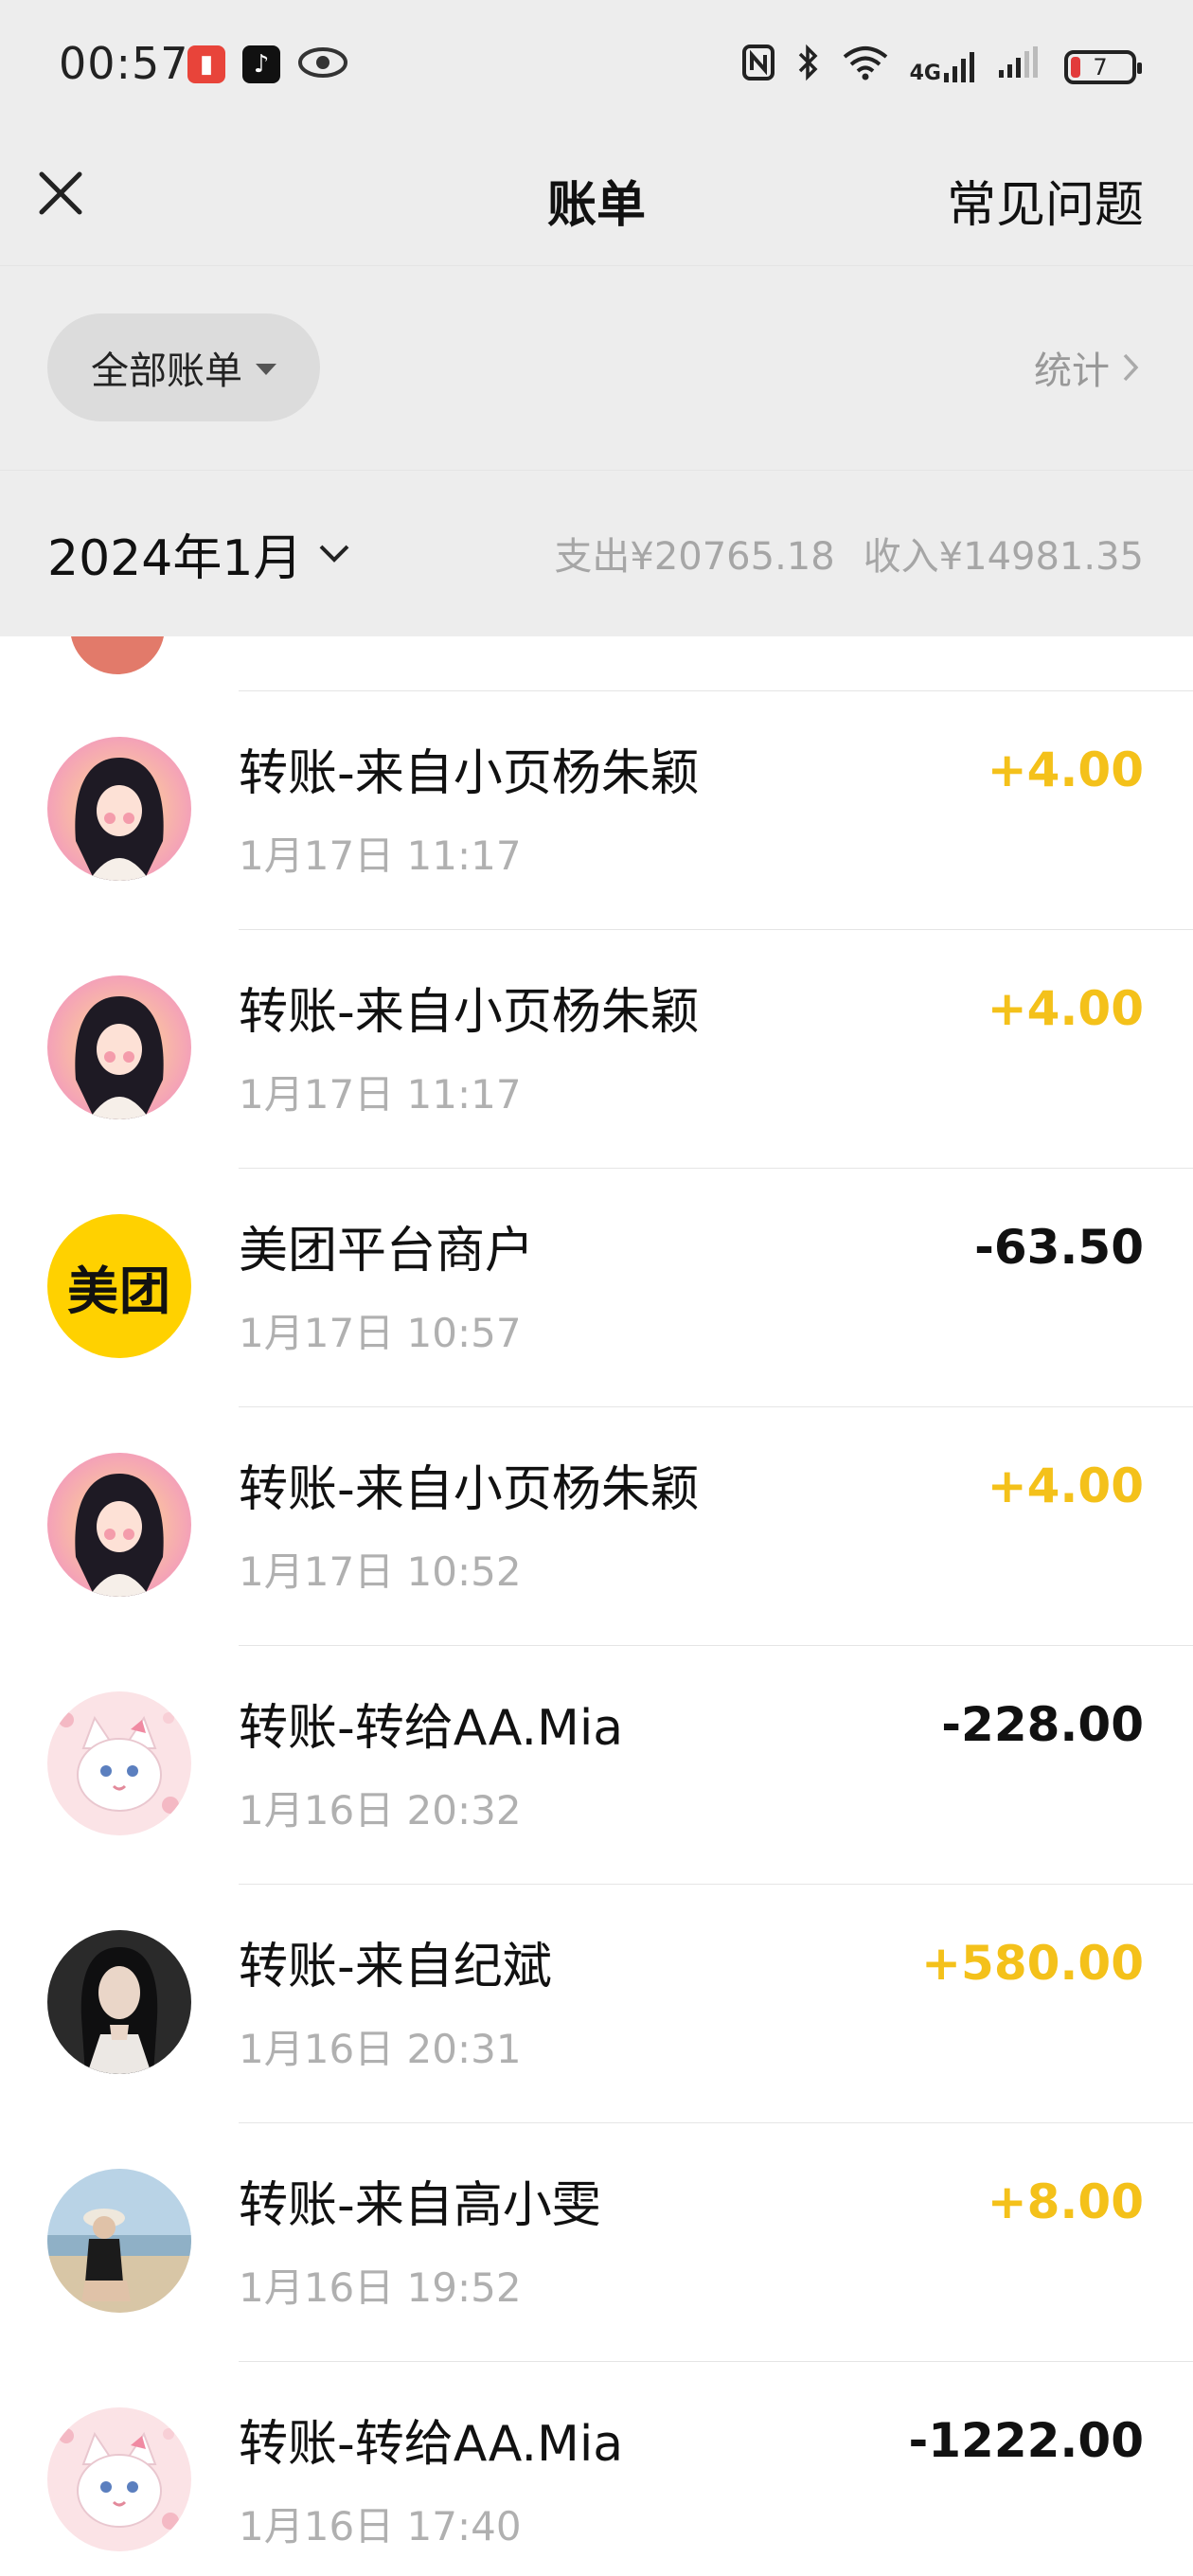 Image resolution: width=1193 pixels, height=2576 pixels. Describe the element at coordinates (596, 66) in the screenshot. I see `status-bar: 00:57 ▮ ♪ 4G 7` at that location.